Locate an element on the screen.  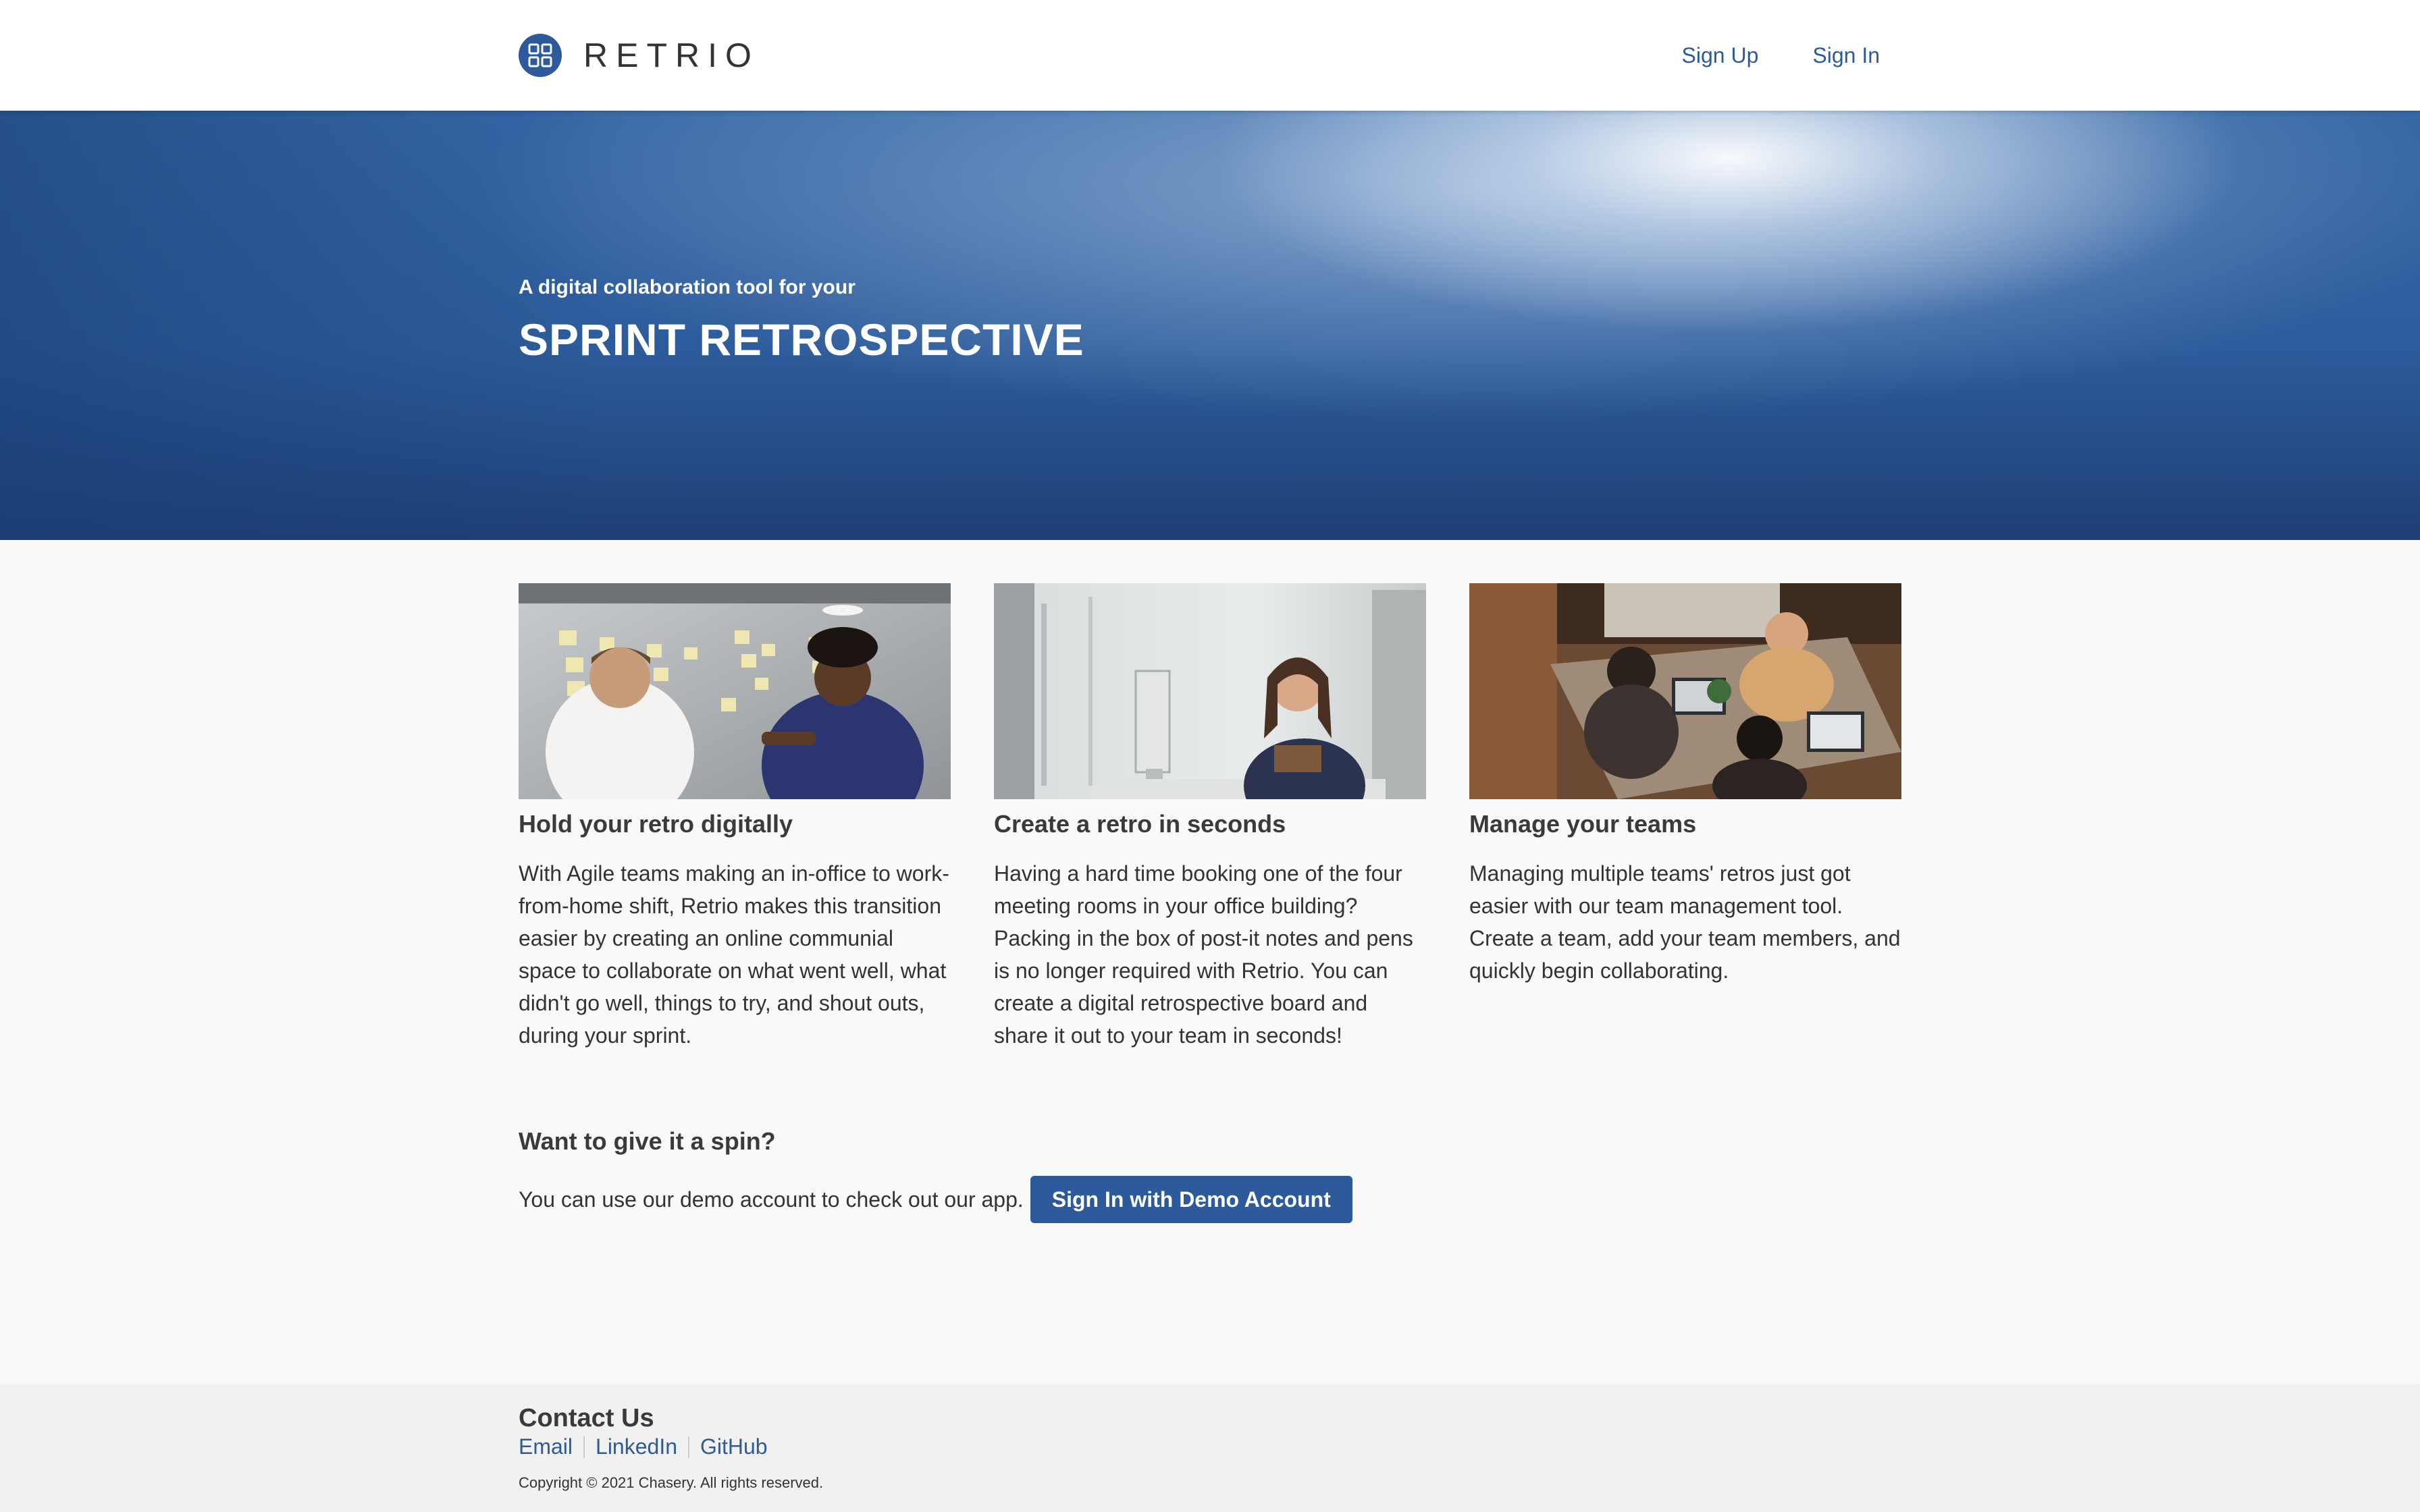
sign-in-link: Sign In is located at coordinates (1846, 55).